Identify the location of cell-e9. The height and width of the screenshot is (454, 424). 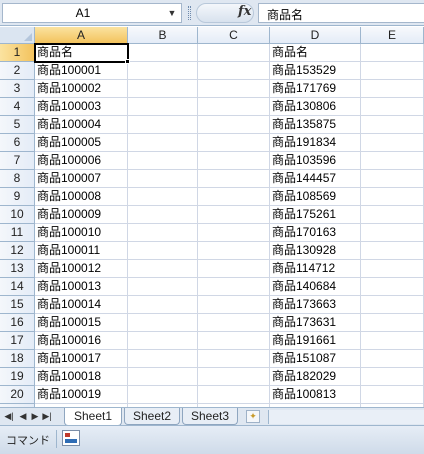
(392, 197).